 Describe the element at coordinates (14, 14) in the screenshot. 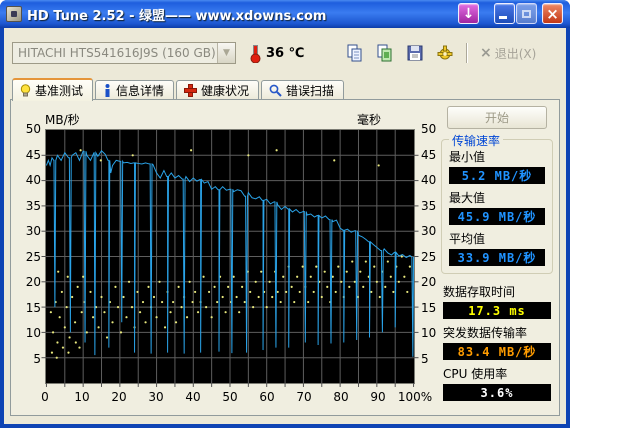

I see `app-icon` at that location.